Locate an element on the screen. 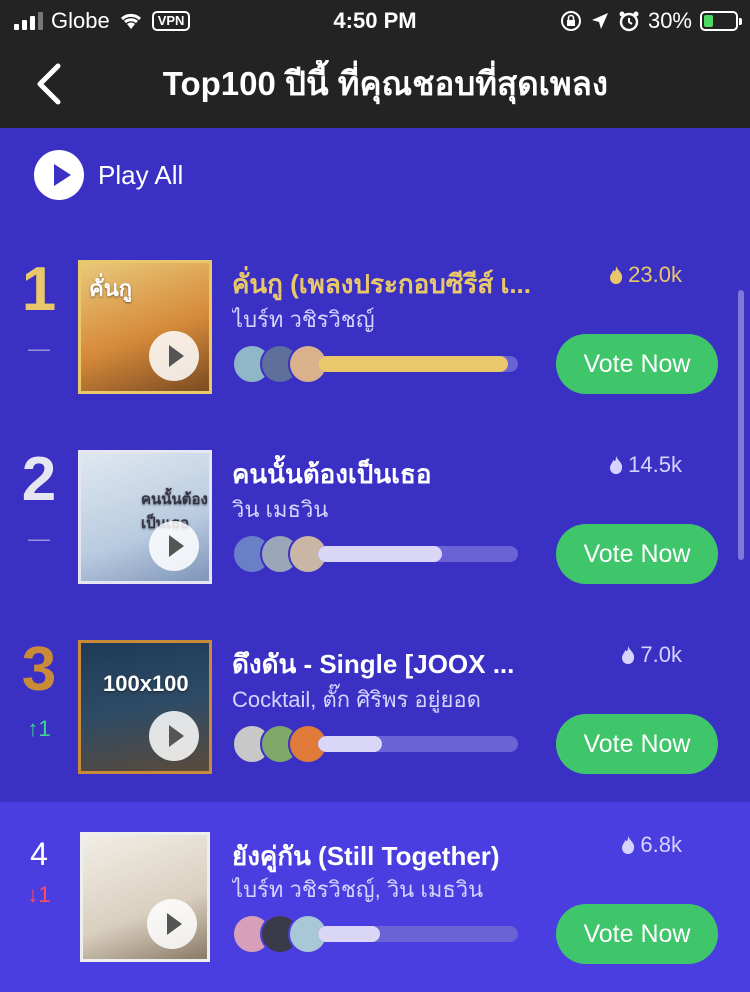  rank-number: 1 is located at coordinates (39, 289).